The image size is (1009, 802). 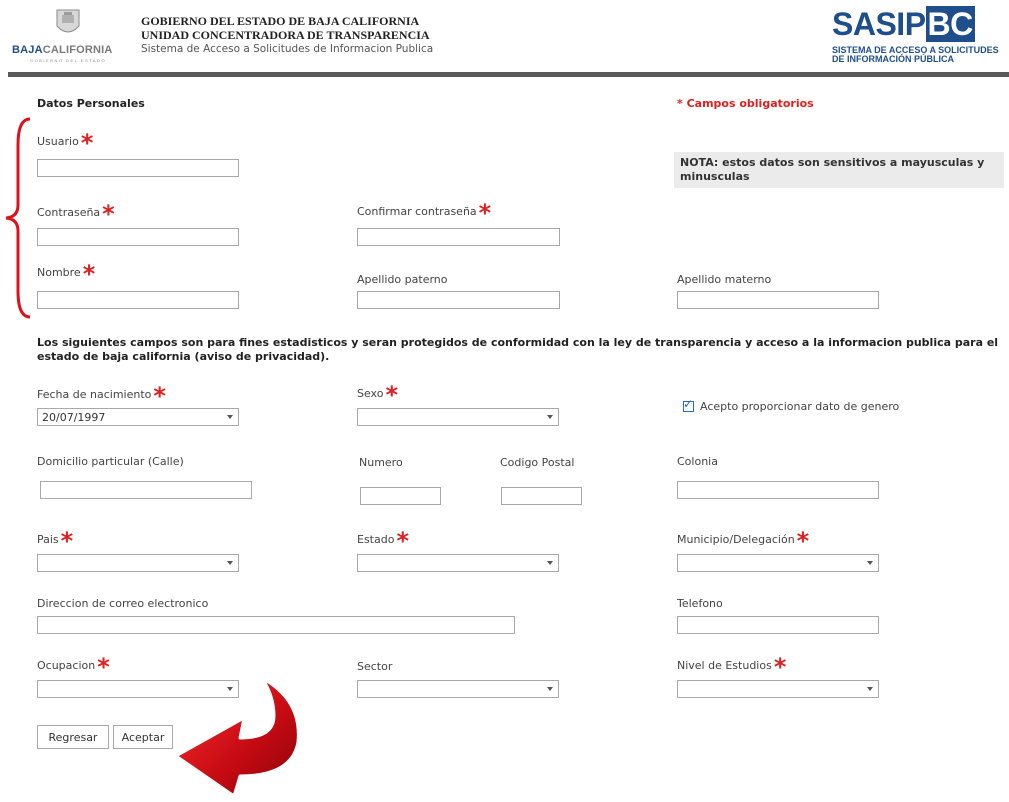 What do you see at coordinates (68, 60) in the screenshot?
I see `logo-subtitle: GOBIERNO DEL ESTADO` at bounding box center [68, 60].